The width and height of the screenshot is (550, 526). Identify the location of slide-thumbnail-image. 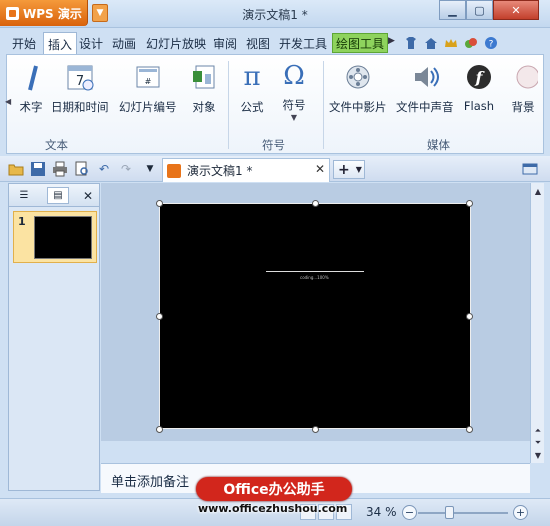
(63, 237).